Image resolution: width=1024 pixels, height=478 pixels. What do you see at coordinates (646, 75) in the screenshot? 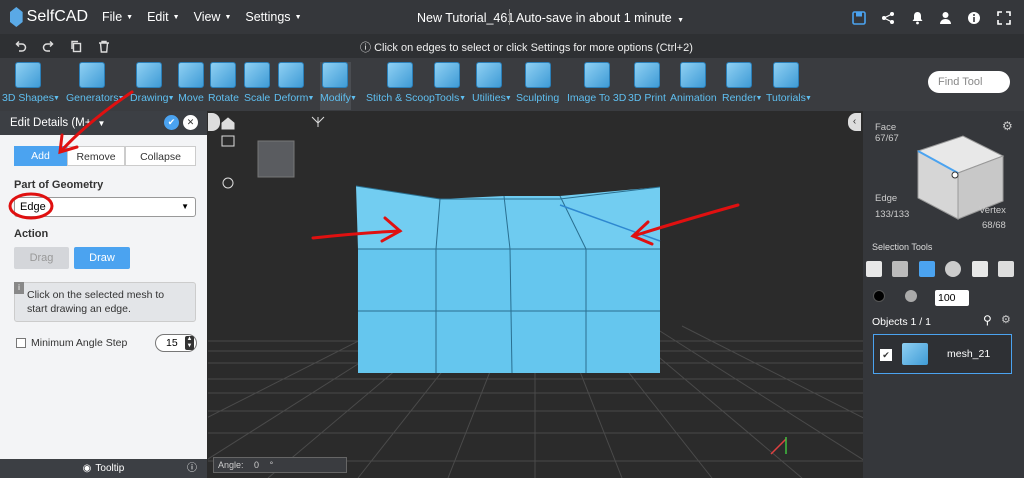
I see `3d-print-icon` at bounding box center [646, 75].